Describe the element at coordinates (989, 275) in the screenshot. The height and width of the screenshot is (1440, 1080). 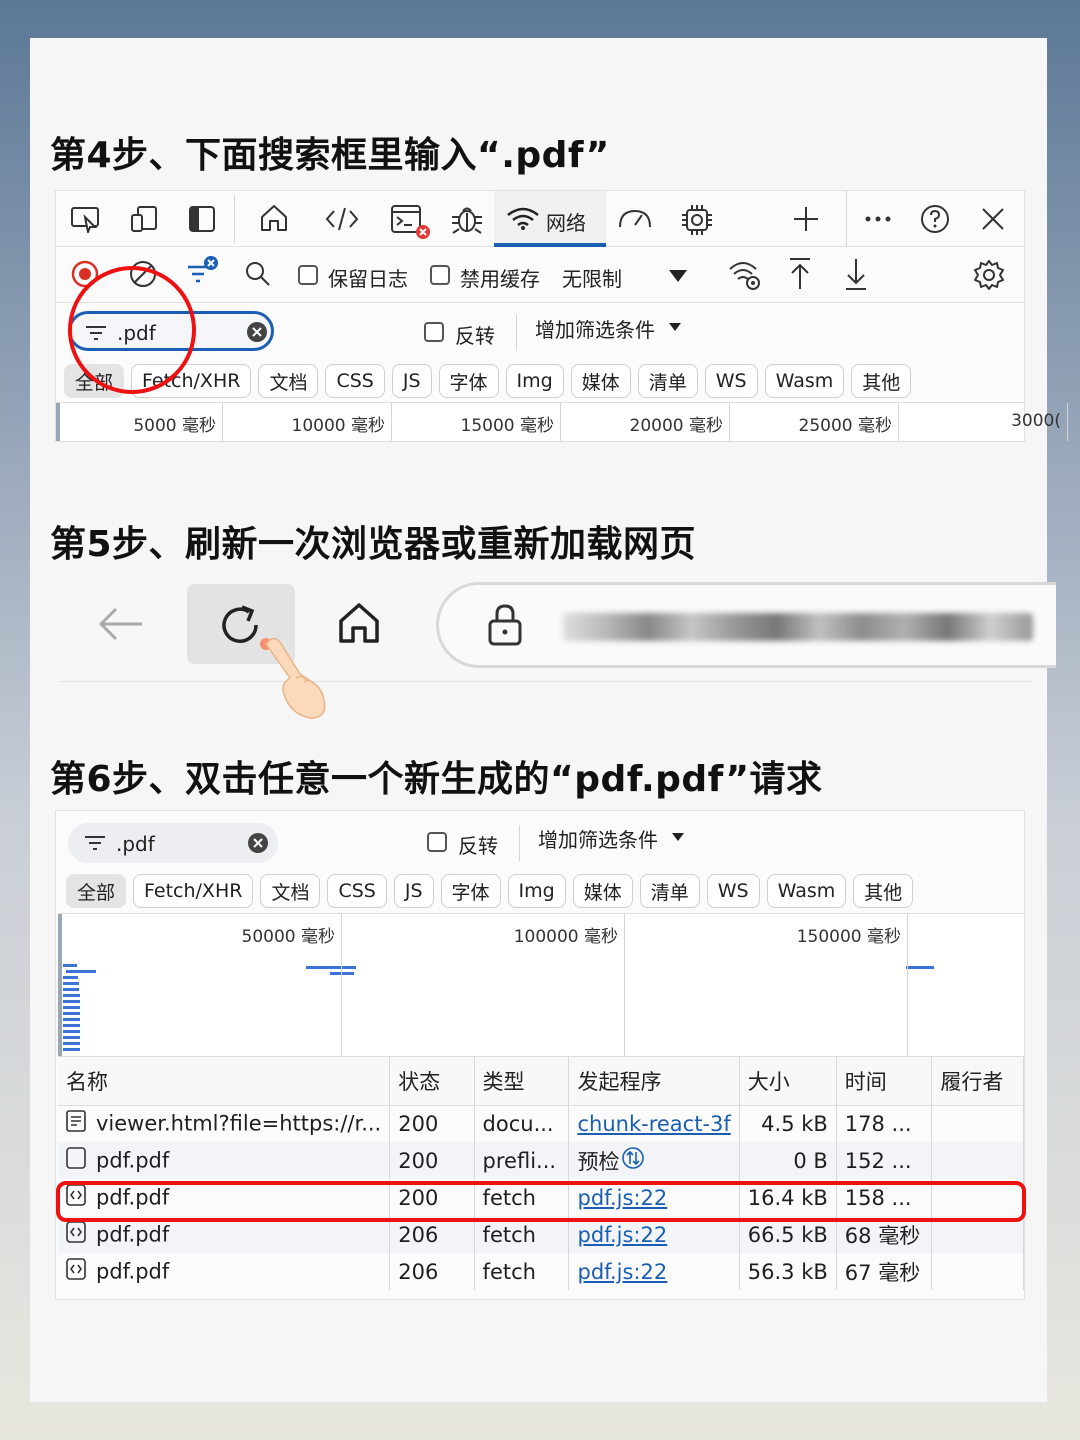
I see `settings-gear-icon` at that location.